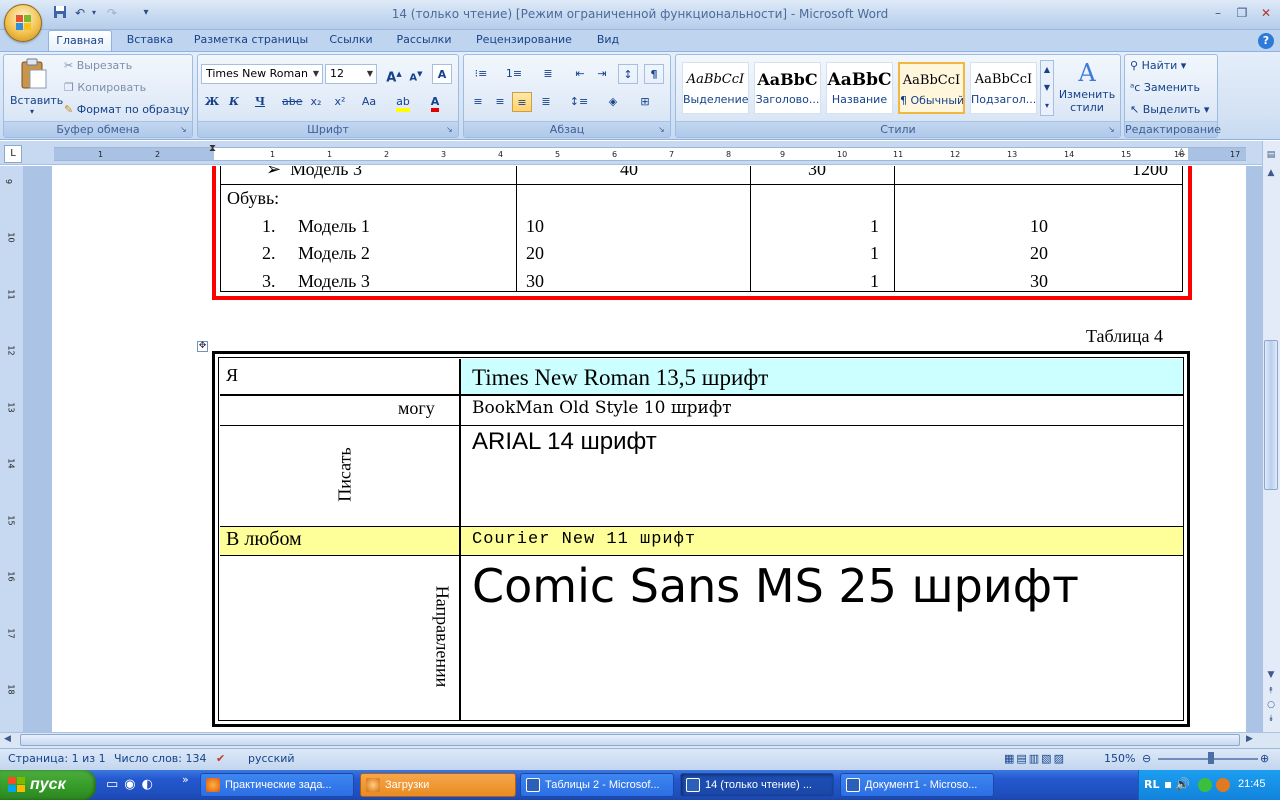  Describe the element at coordinates (931, 88) in the screenshot. I see `style-normal: AaBbCcI ¶ Обычный` at that location.